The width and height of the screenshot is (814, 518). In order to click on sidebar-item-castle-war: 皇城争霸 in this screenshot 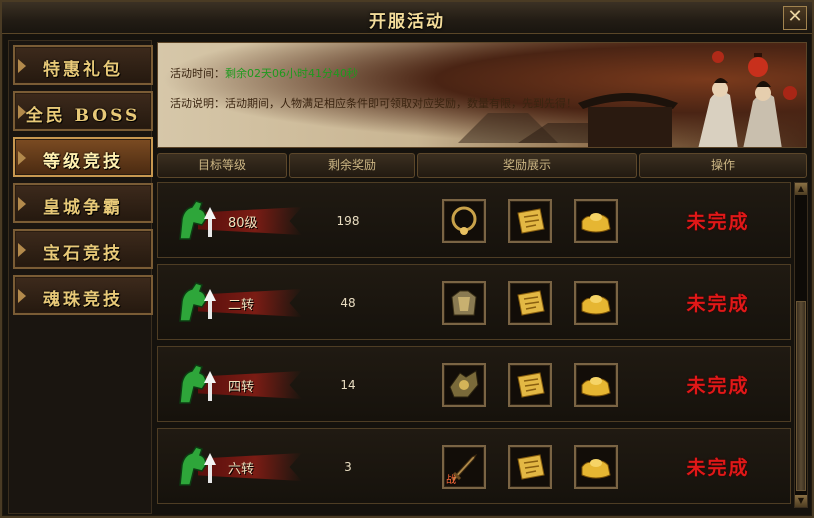, I will do `click(83, 203)`.